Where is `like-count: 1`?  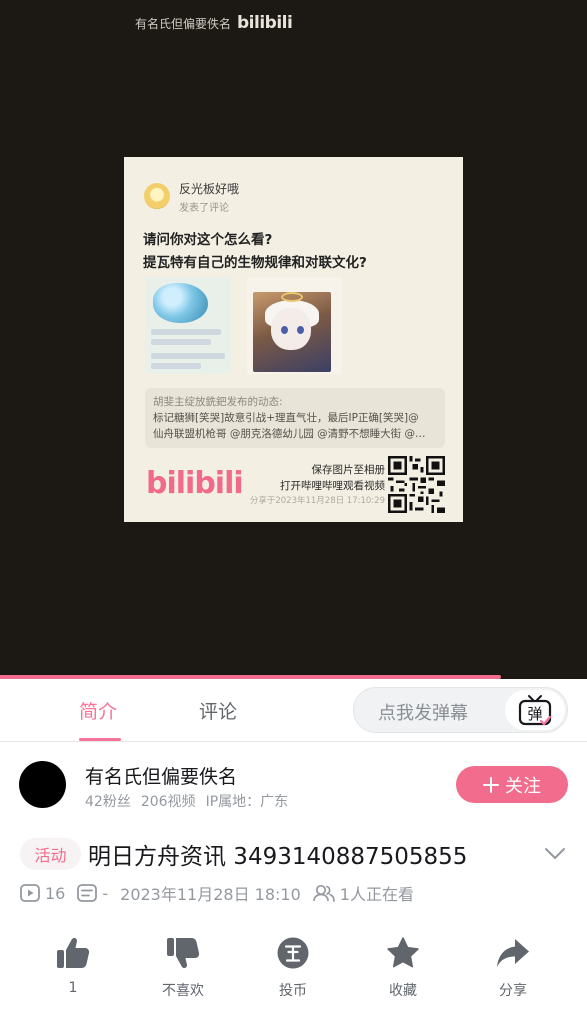
like-count: 1 is located at coordinates (73, 988).